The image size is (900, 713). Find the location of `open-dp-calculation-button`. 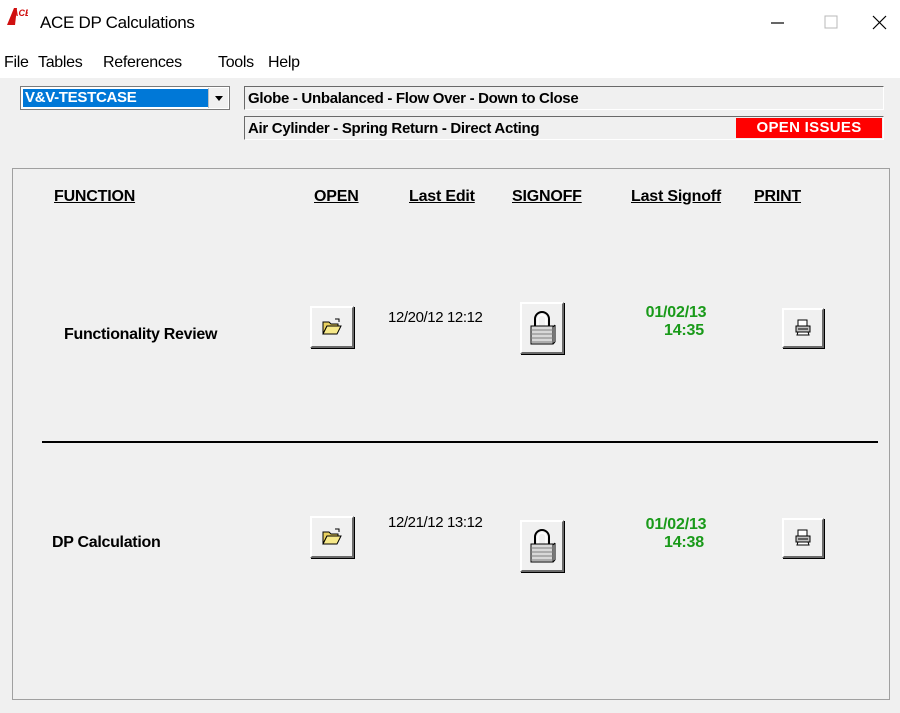

open-dp-calculation-button is located at coordinates (332, 537).